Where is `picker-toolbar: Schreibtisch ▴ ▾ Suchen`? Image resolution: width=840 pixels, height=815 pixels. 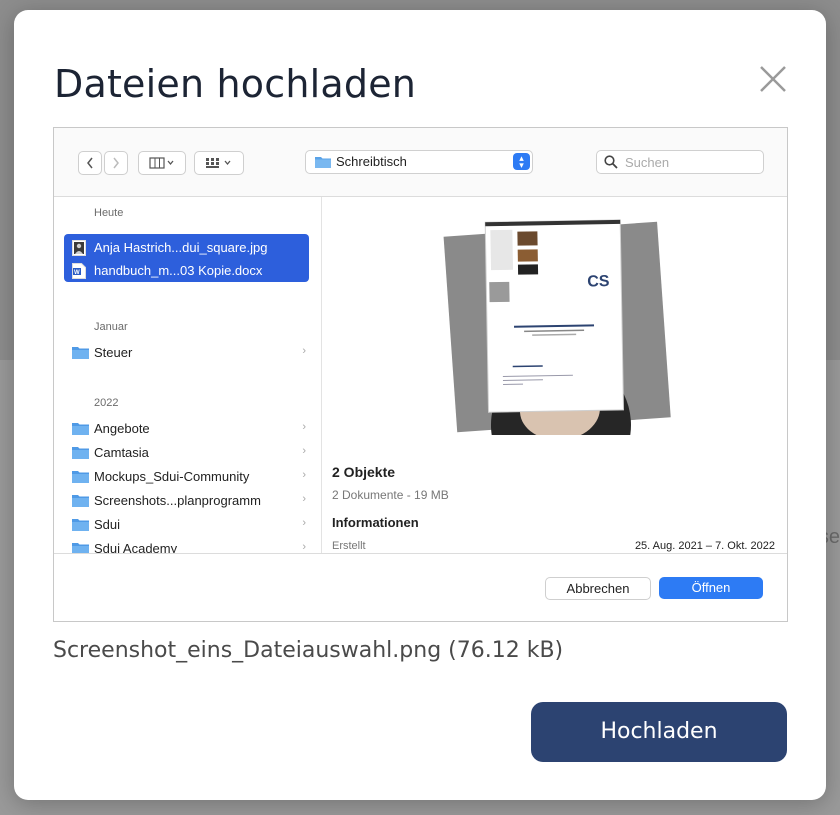 picker-toolbar: Schreibtisch ▴ ▾ Suchen is located at coordinates (420, 162).